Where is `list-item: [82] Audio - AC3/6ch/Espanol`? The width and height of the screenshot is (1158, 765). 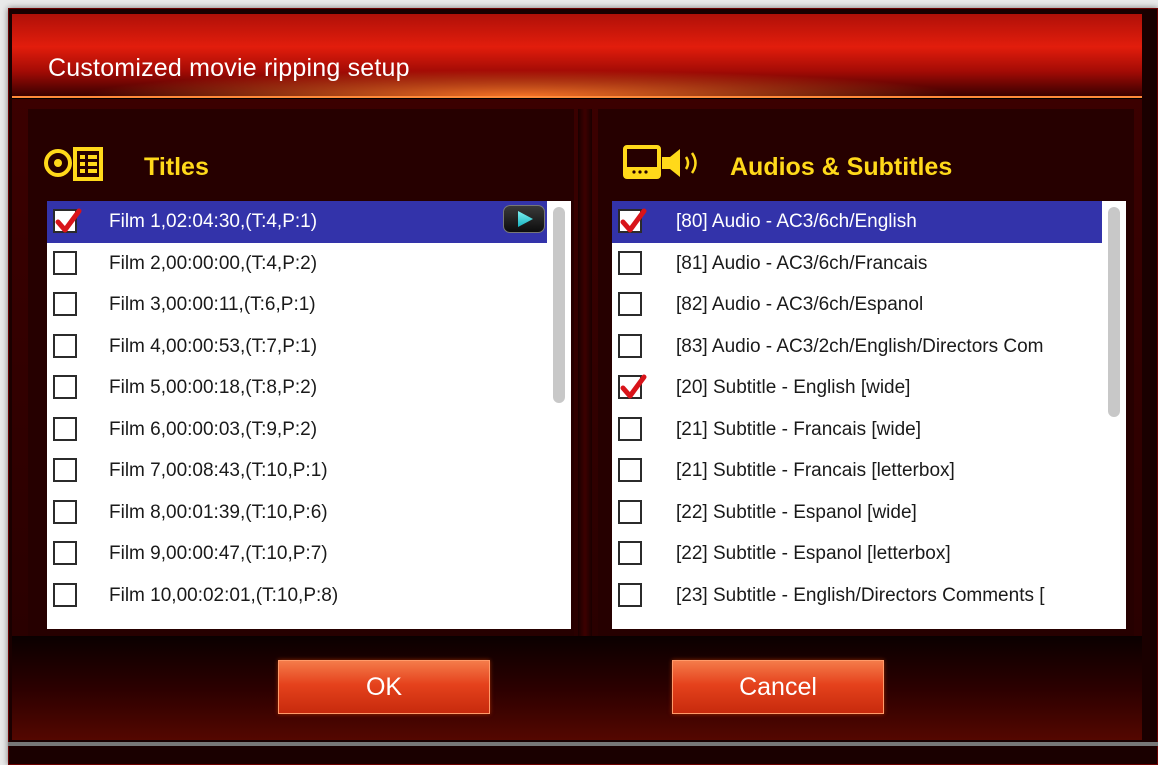 list-item: [82] Audio - AC3/6ch/Espanol is located at coordinates (869, 305).